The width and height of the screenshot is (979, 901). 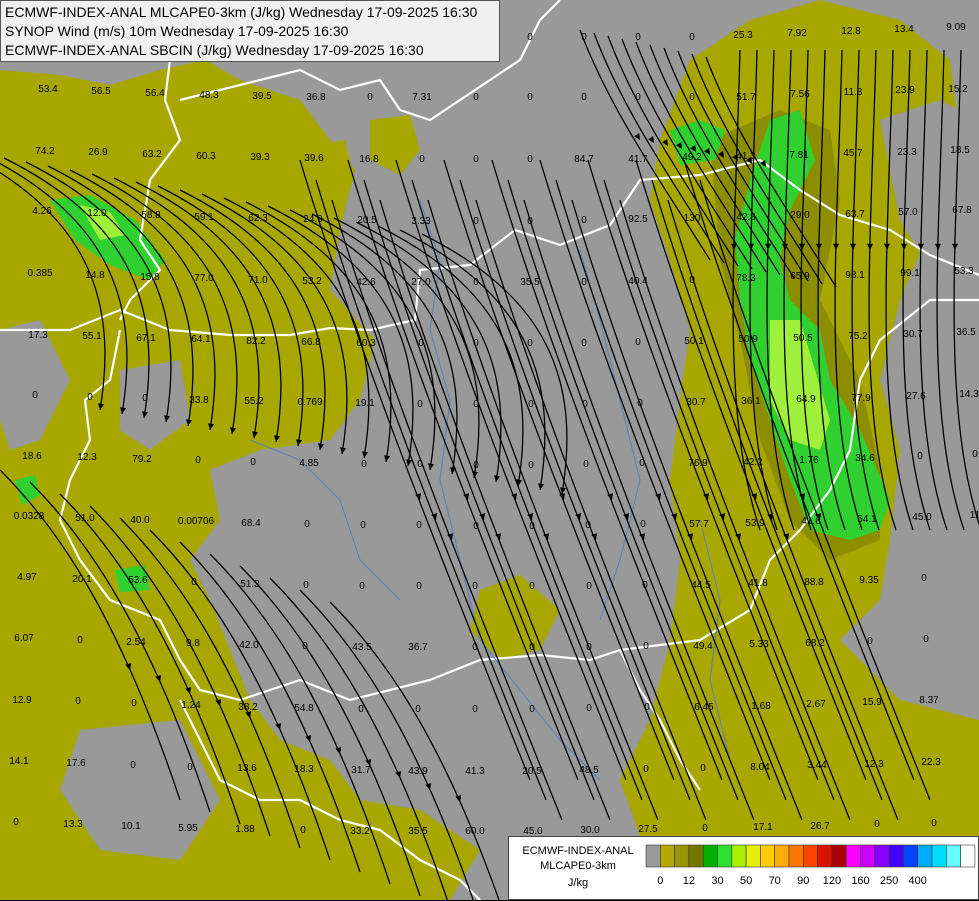 What do you see at coordinates (248, 707) in the screenshot?
I see `map-value-label: 38.2` at bounding box center [248, 707].